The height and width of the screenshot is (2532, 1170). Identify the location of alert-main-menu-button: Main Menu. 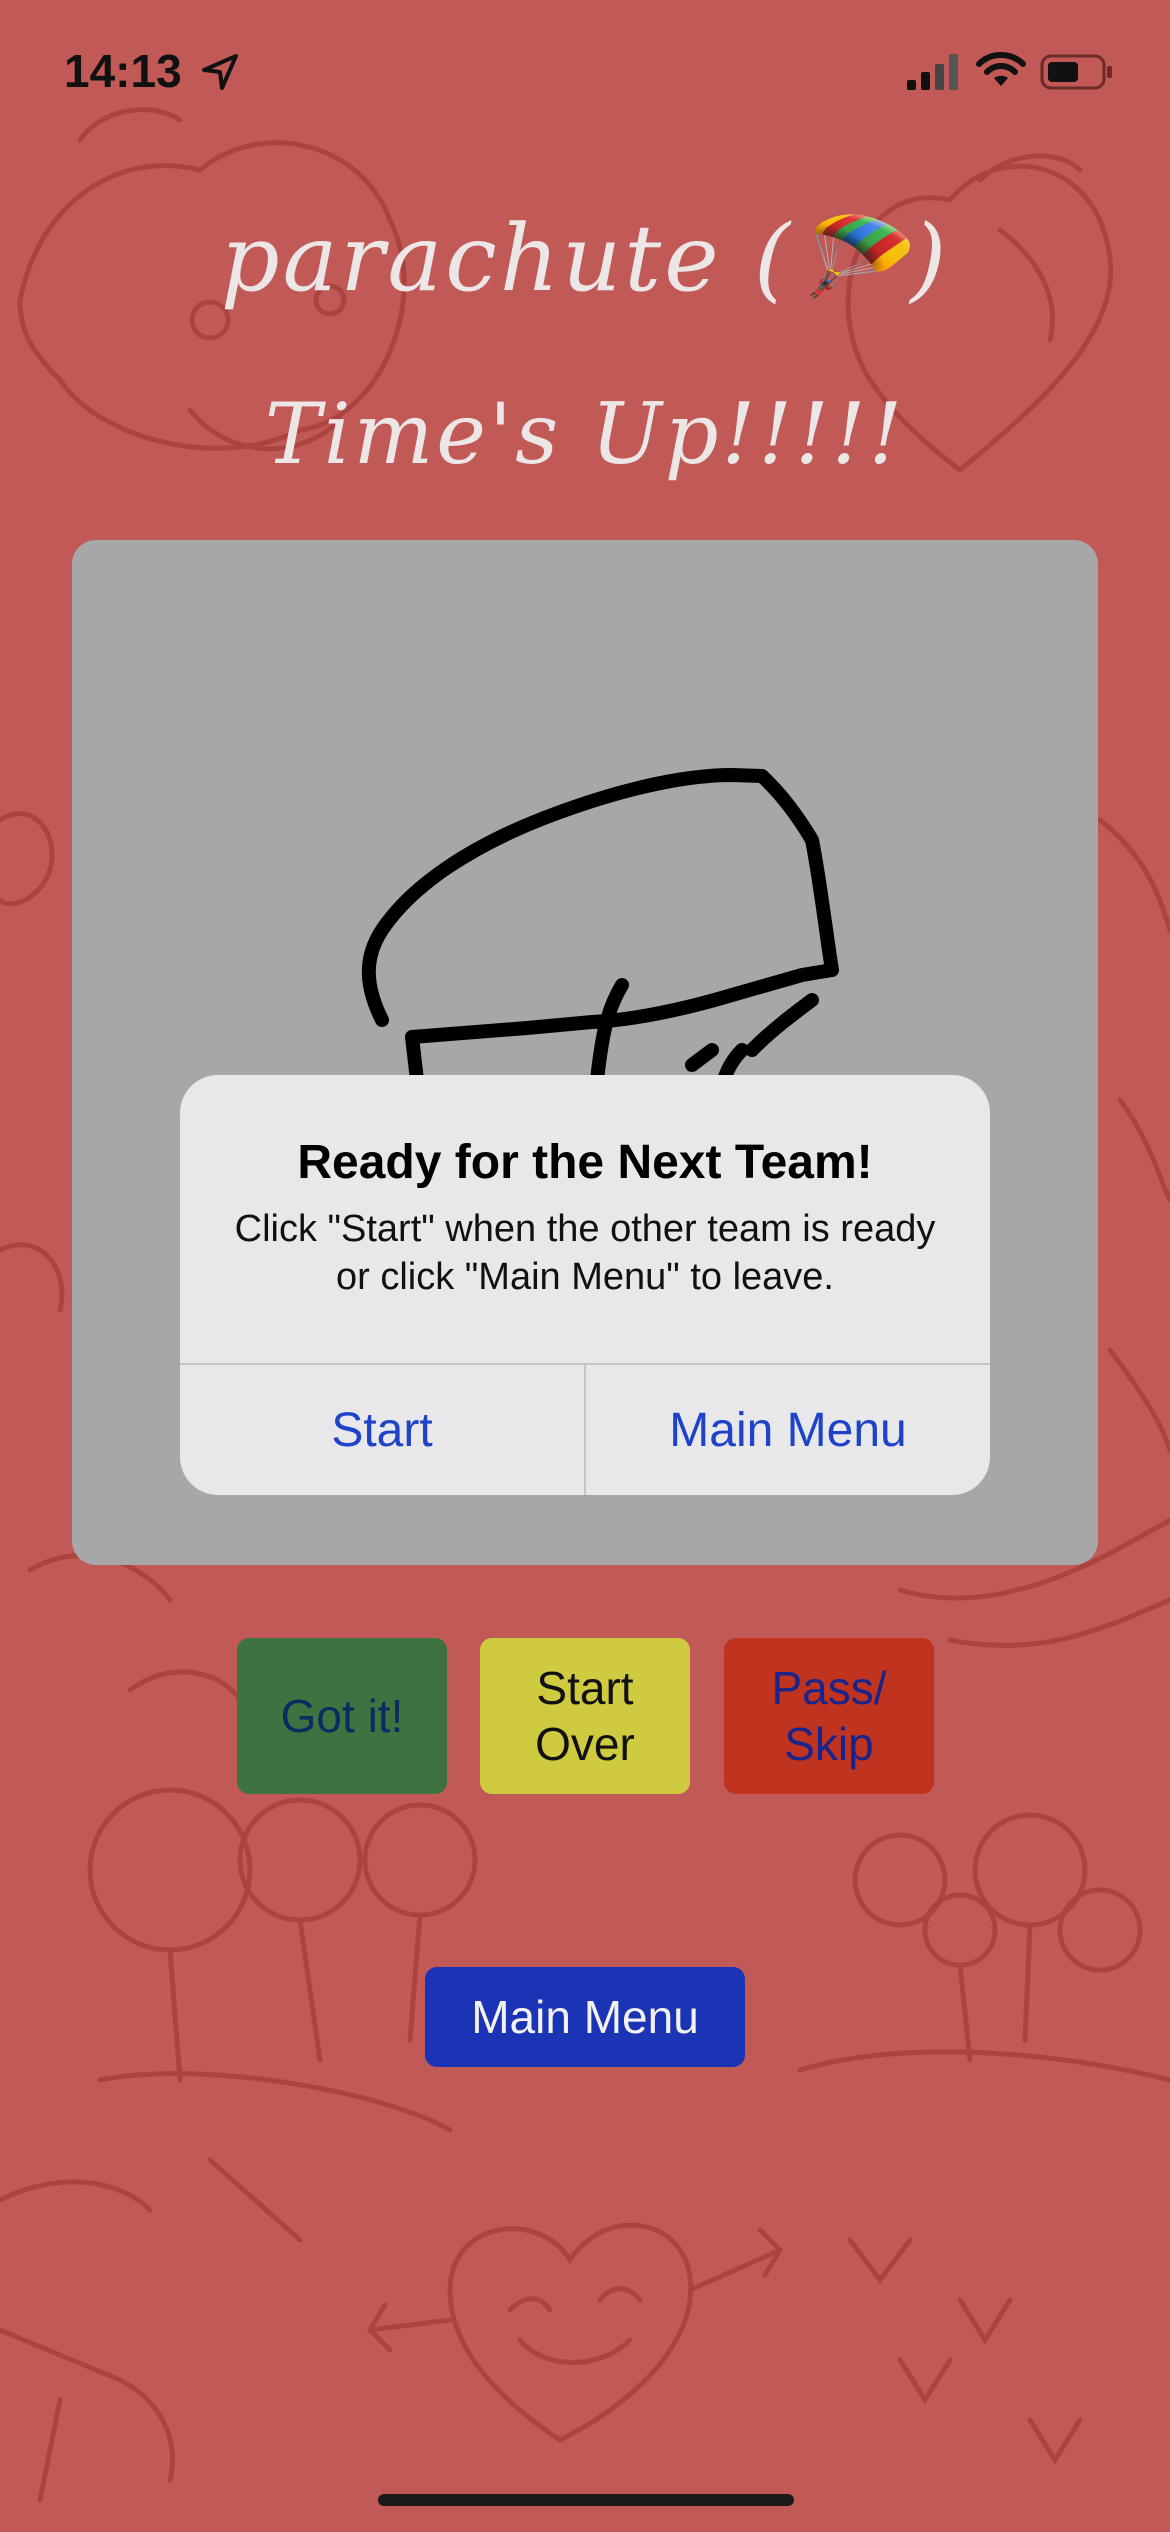
(788, 1430).